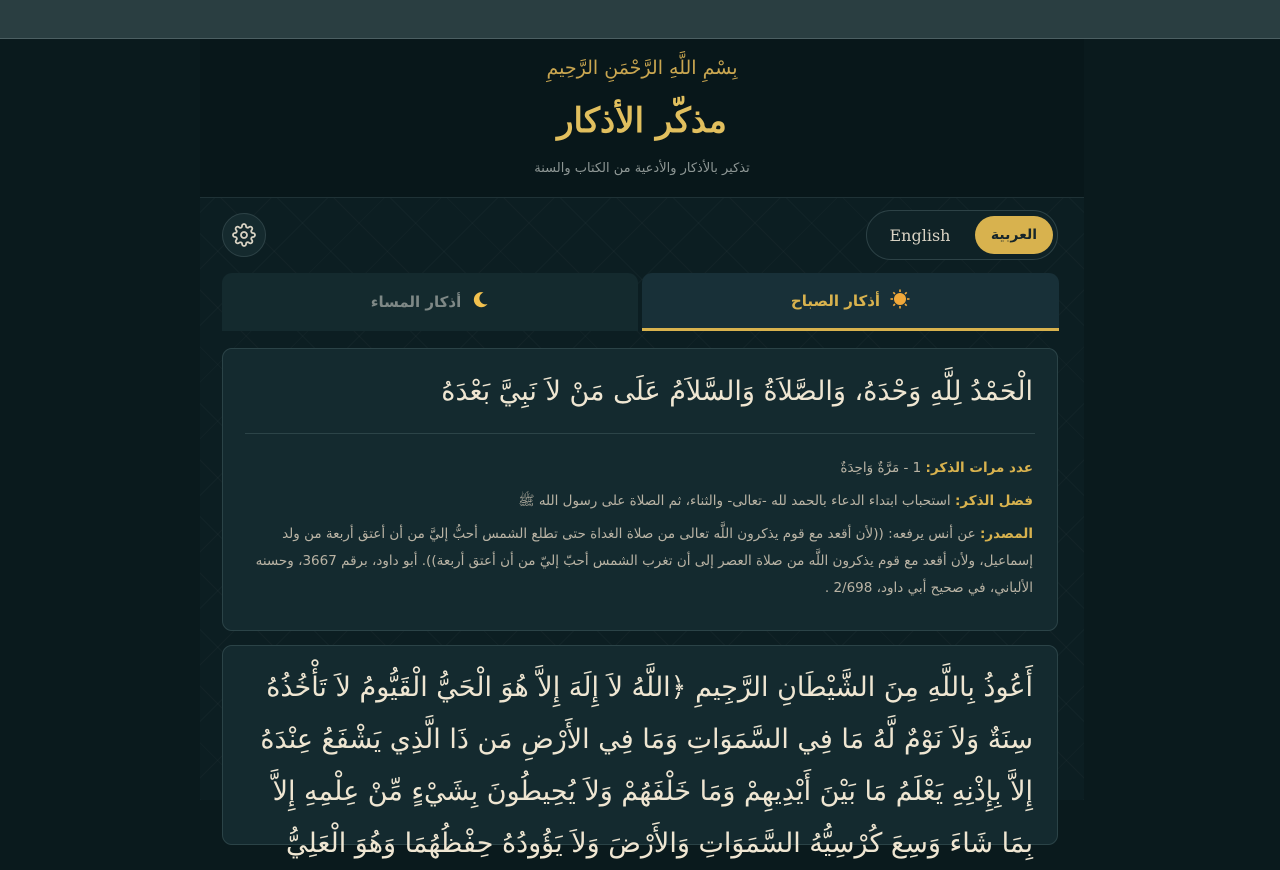  Describe the element at coordinates (900, 301) in the screenshot. I see `sun-icon` at that location.